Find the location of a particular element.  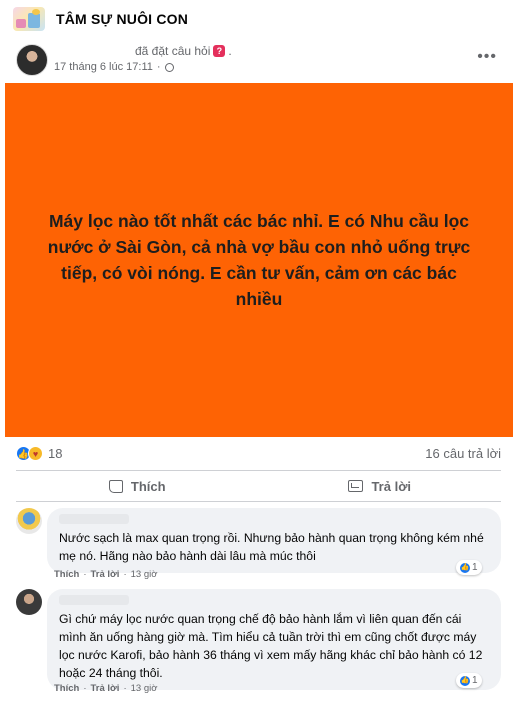

globe-icon is located at coordinates (169, 67).